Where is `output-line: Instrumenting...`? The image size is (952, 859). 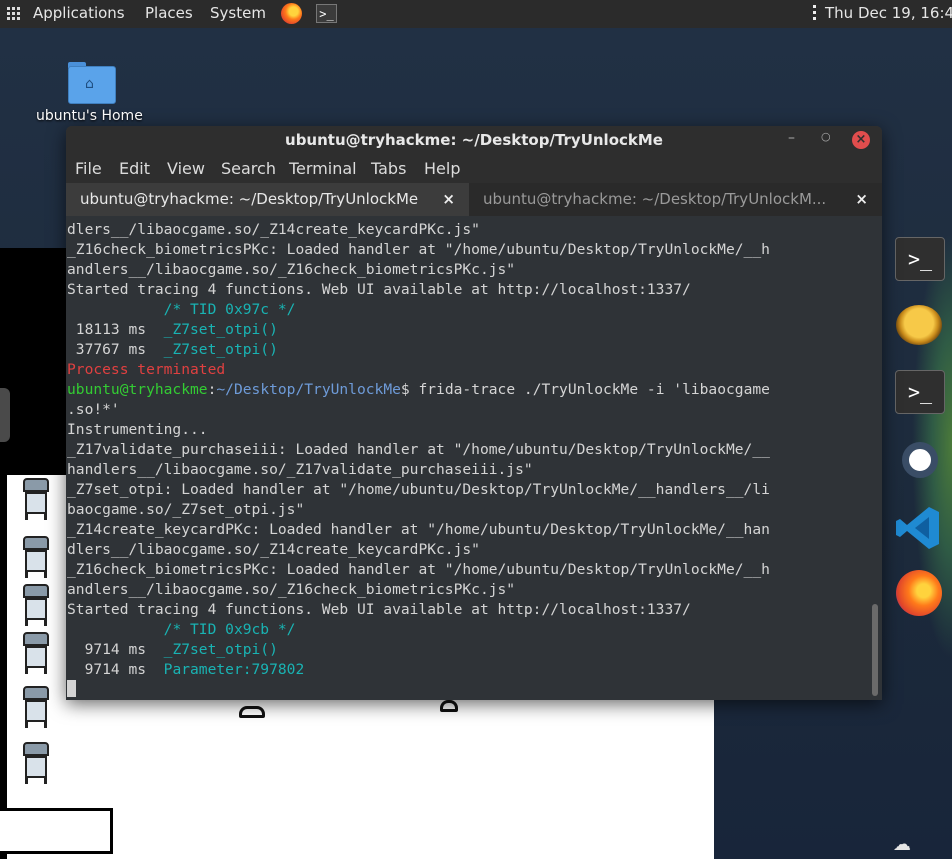
output-line: Instrumenting... is located at coordinates (137, 429).